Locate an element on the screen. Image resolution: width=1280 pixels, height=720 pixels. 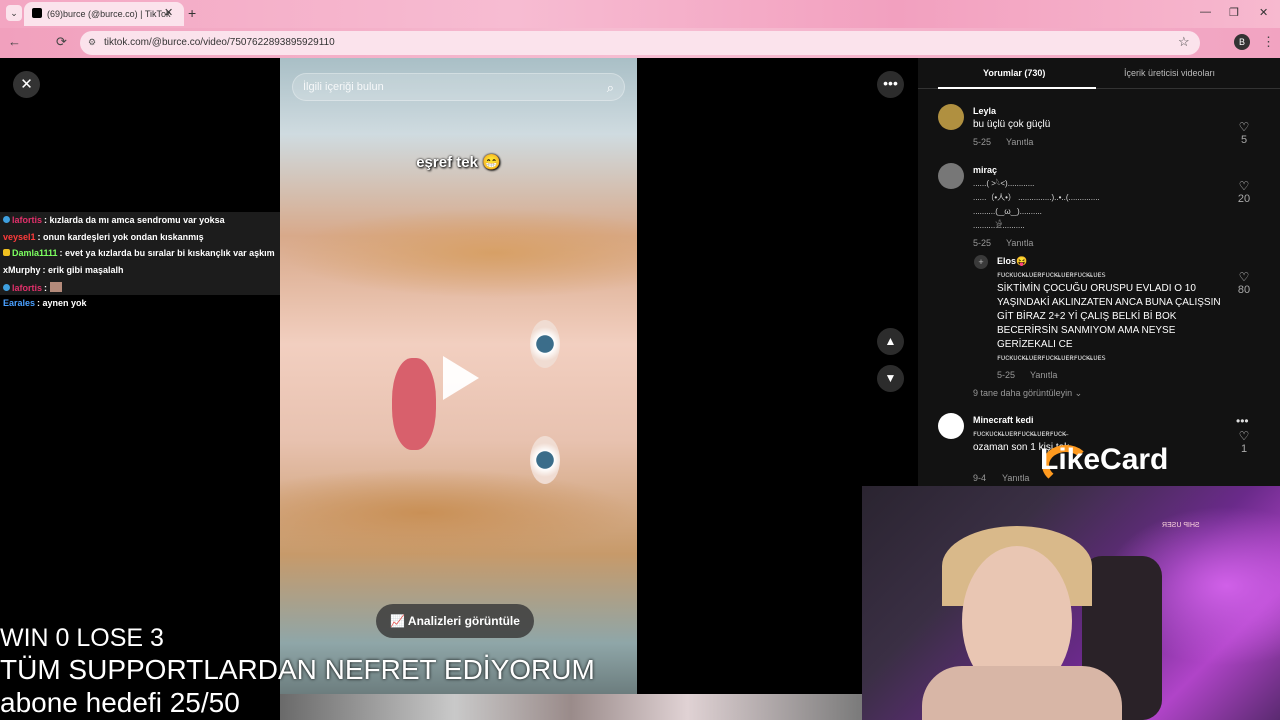
more-options-button: ••• is located at coordinates (890, 84).